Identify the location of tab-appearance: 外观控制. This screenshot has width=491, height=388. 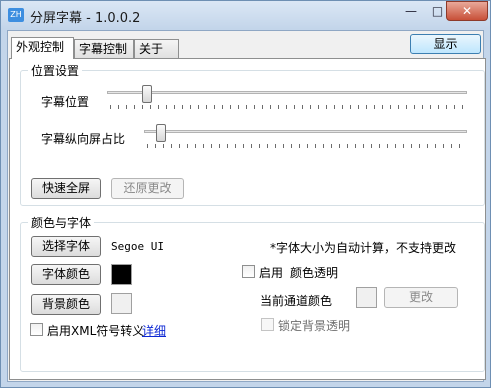
(42, 48).